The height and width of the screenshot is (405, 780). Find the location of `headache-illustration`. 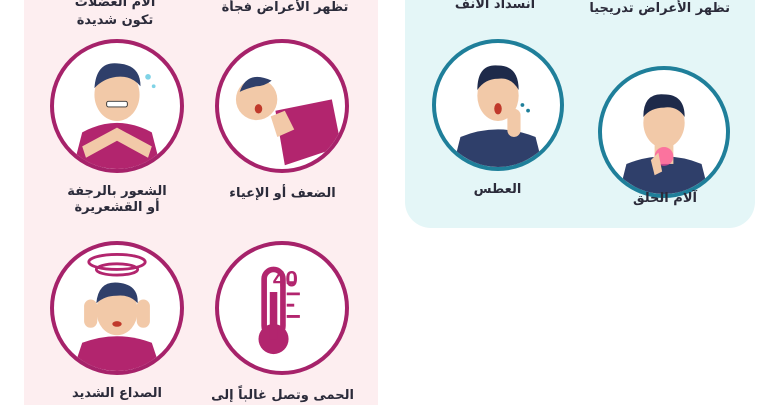

headache-illustration is located at coordinates (117, 308).